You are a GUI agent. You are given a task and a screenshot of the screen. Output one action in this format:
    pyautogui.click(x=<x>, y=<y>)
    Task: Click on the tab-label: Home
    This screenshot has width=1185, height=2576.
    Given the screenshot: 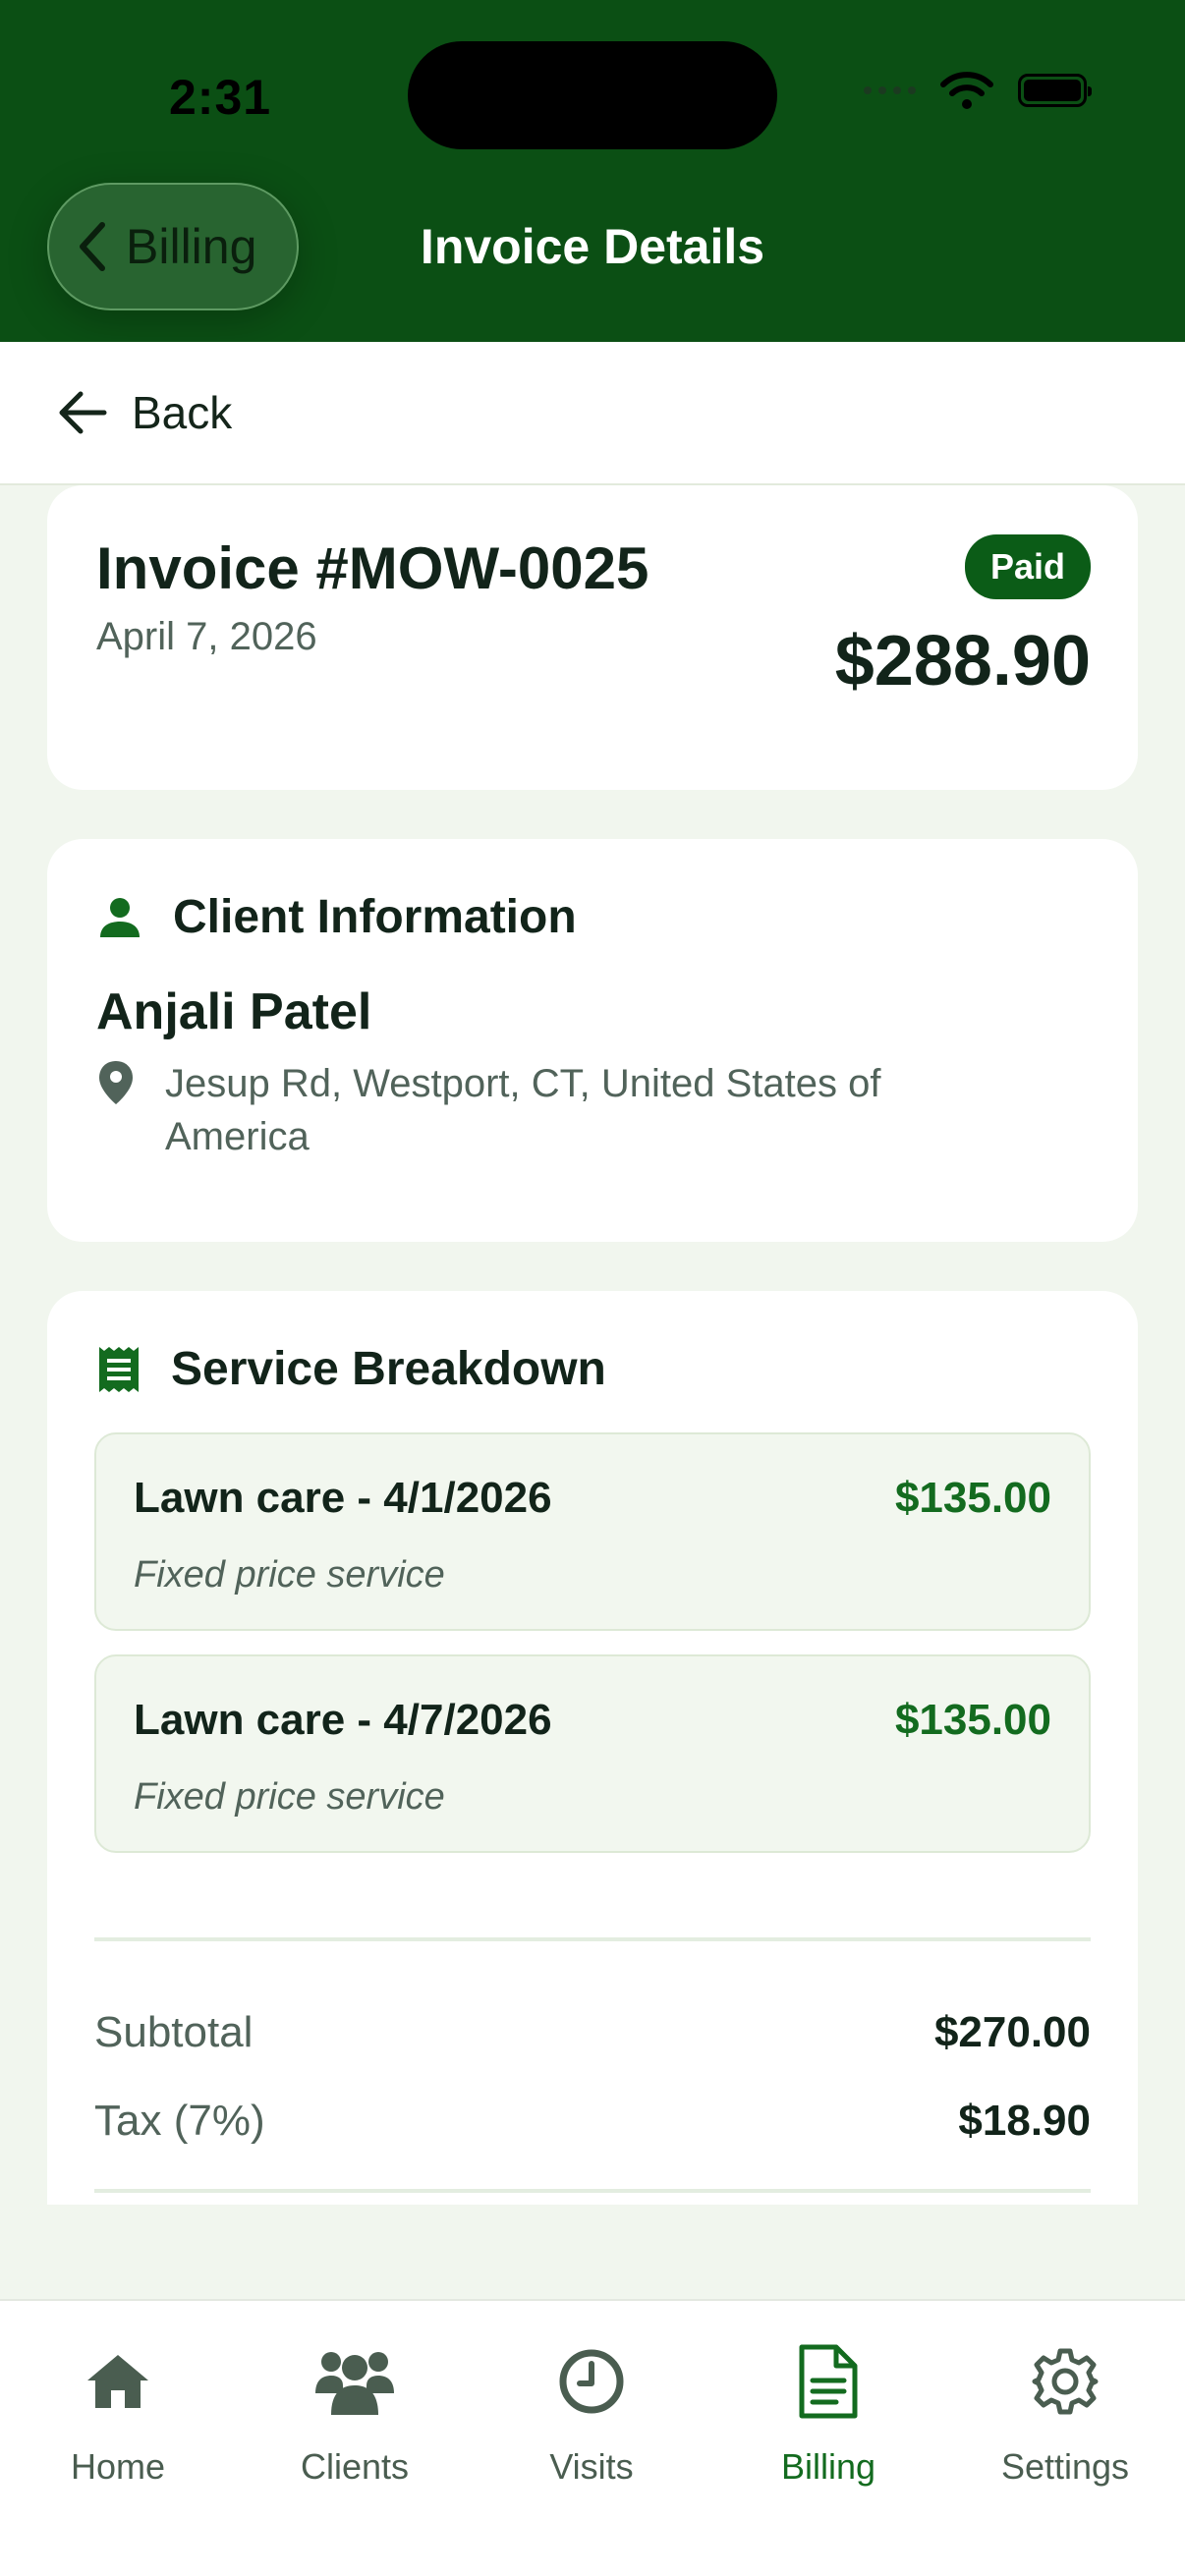 What is the action you would take?
    pyautogui.click(x=118, y=2466)
    